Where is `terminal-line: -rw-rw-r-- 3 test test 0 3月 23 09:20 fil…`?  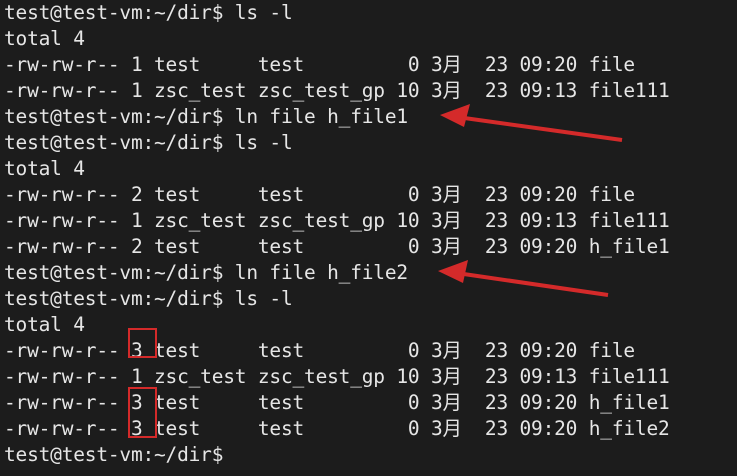
terminal-line: -rw-rw-r-- 3 test test 0 3月 23 09:20 fil… is located at coordinates (319, 350).